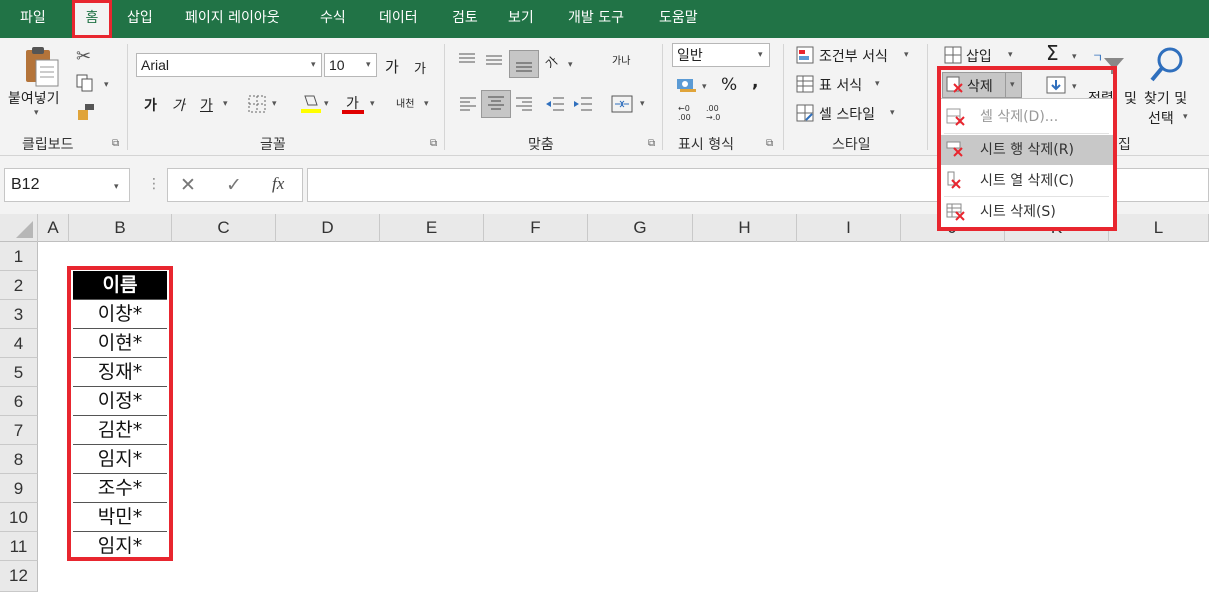  I want to click on cell-styles-button: 셀 스타일, so click(847, 114).